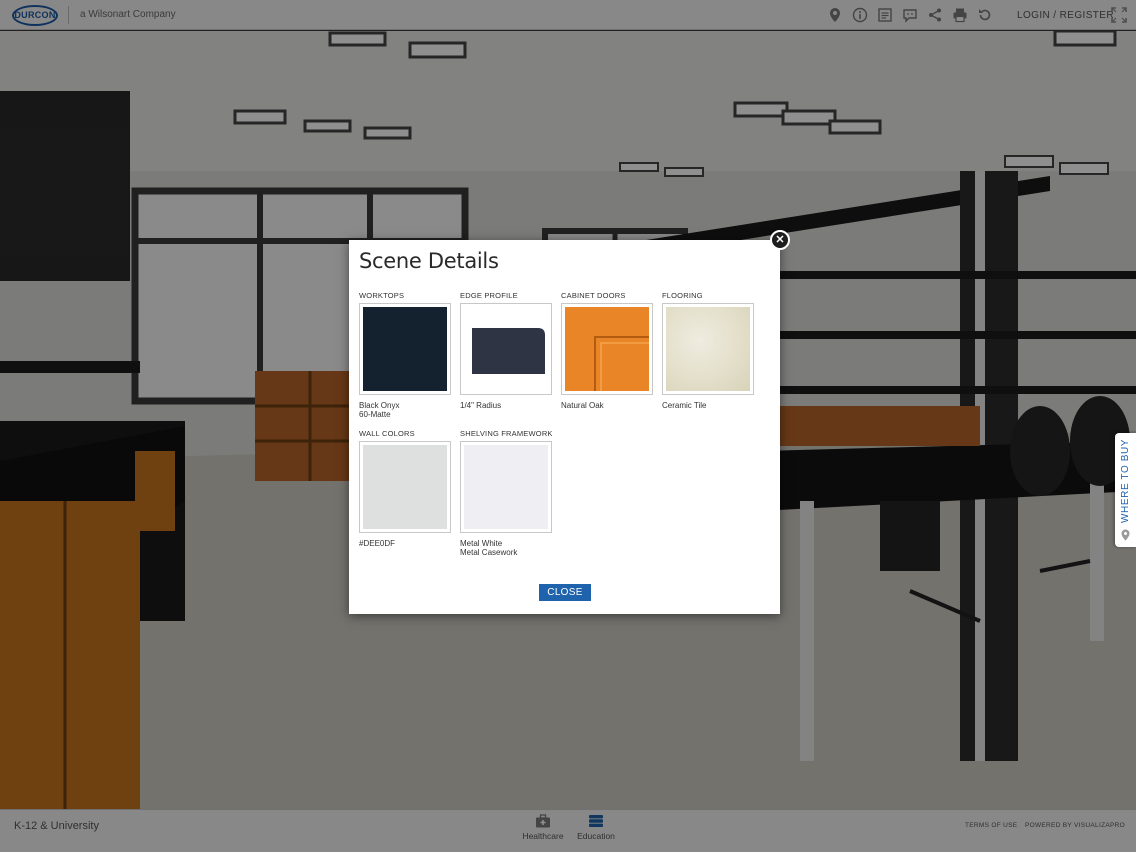 Image resolution: width=1136 pixels, height=852 pixels. What do you see at coordinates (382, 295) in the screenshot?
I see `detail-label: WORKTOPS` at bounding box center [382, 295].